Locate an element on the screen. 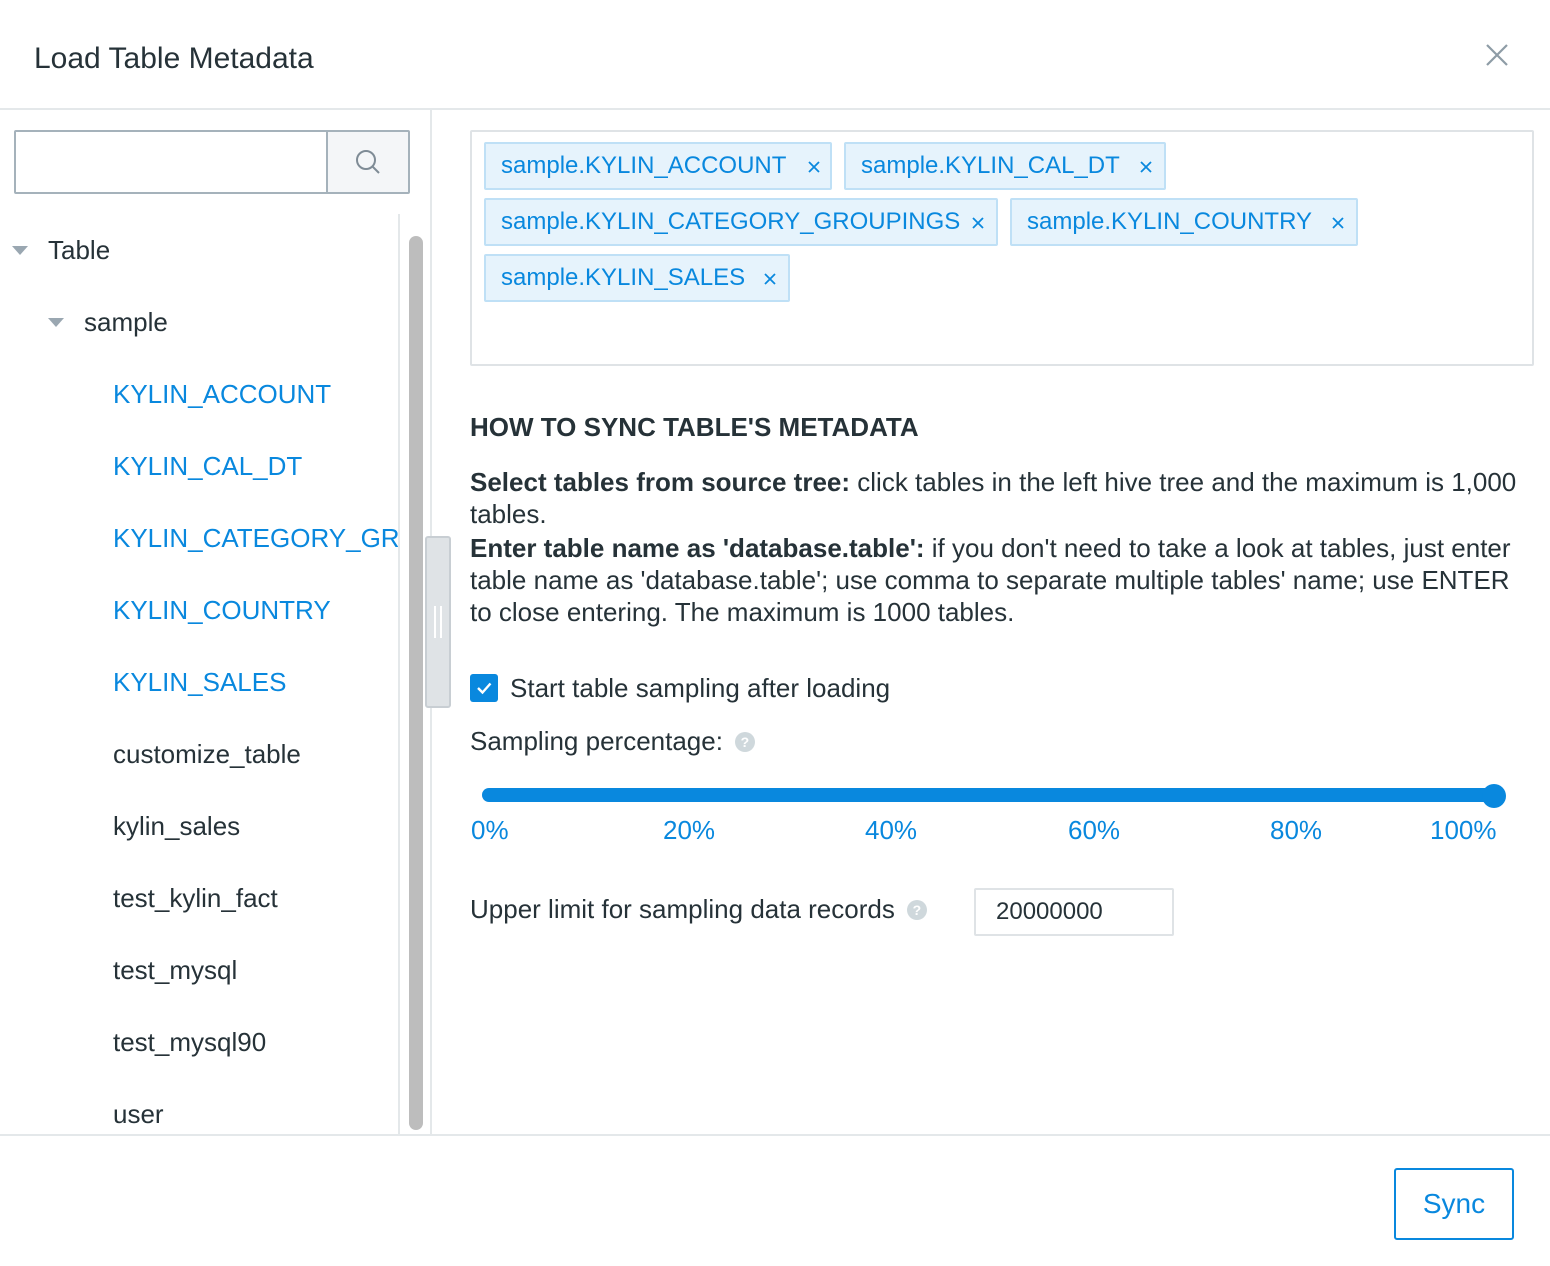 This screenshot has height=1266, width=1550. slider-mark: 40% is located at coordinates (891, 830).